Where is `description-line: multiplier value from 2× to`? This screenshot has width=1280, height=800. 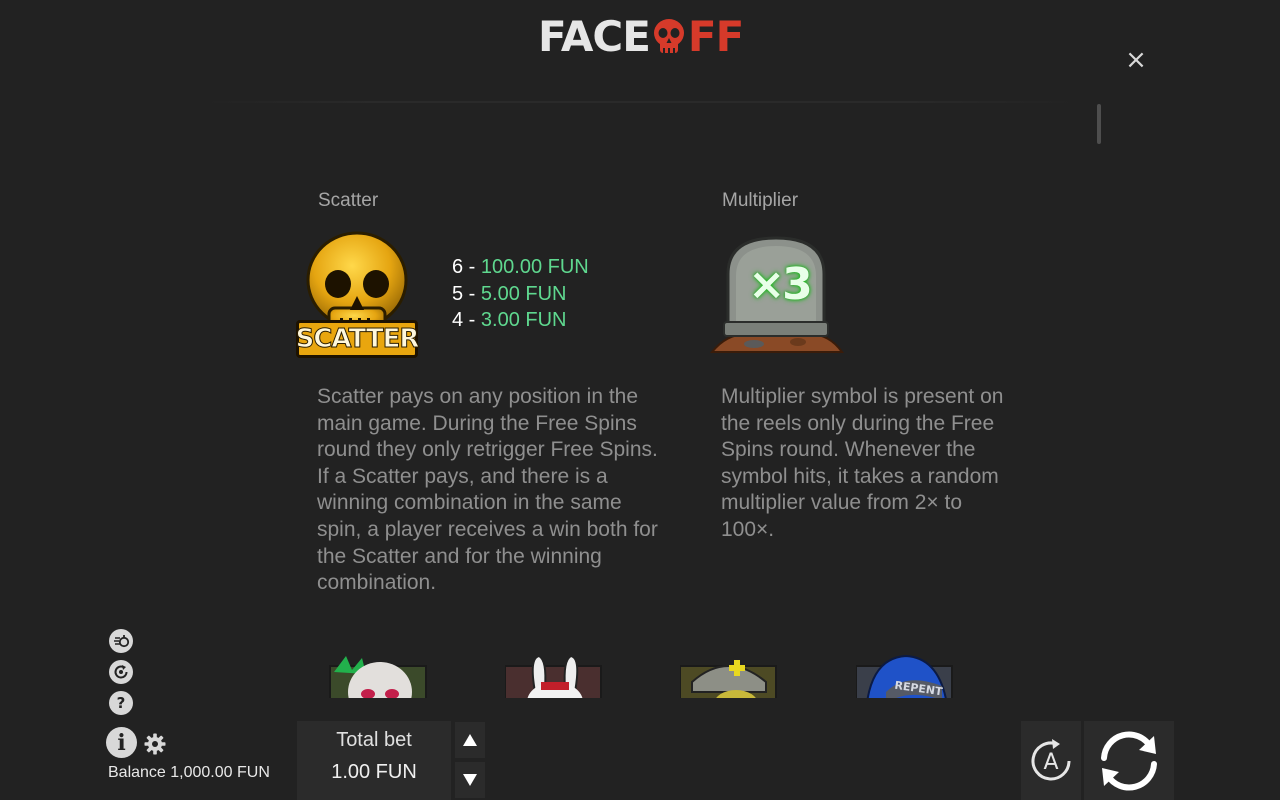 description-line: multiplier value from 2× to is located at coordinates (842, 503).